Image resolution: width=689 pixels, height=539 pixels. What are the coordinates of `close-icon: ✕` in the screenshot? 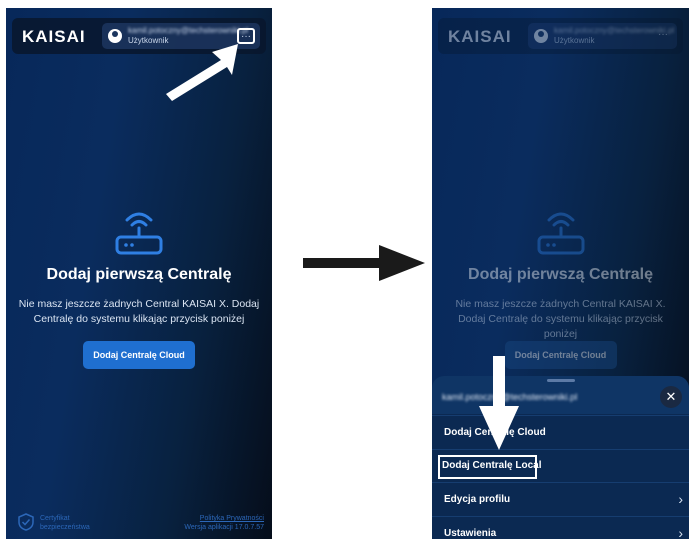 It's located at (671, 397).